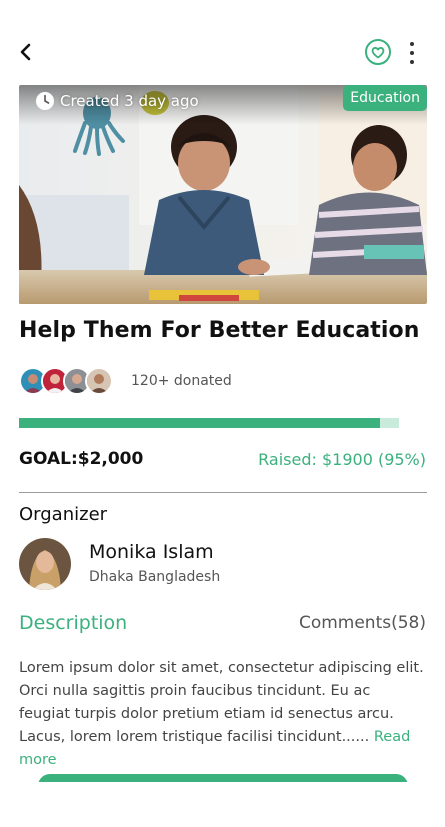  What do you see at coordinates (63, 514) in the screenshot?
I see `organizer-heading: Organizer` at bounding box center [63, 514].